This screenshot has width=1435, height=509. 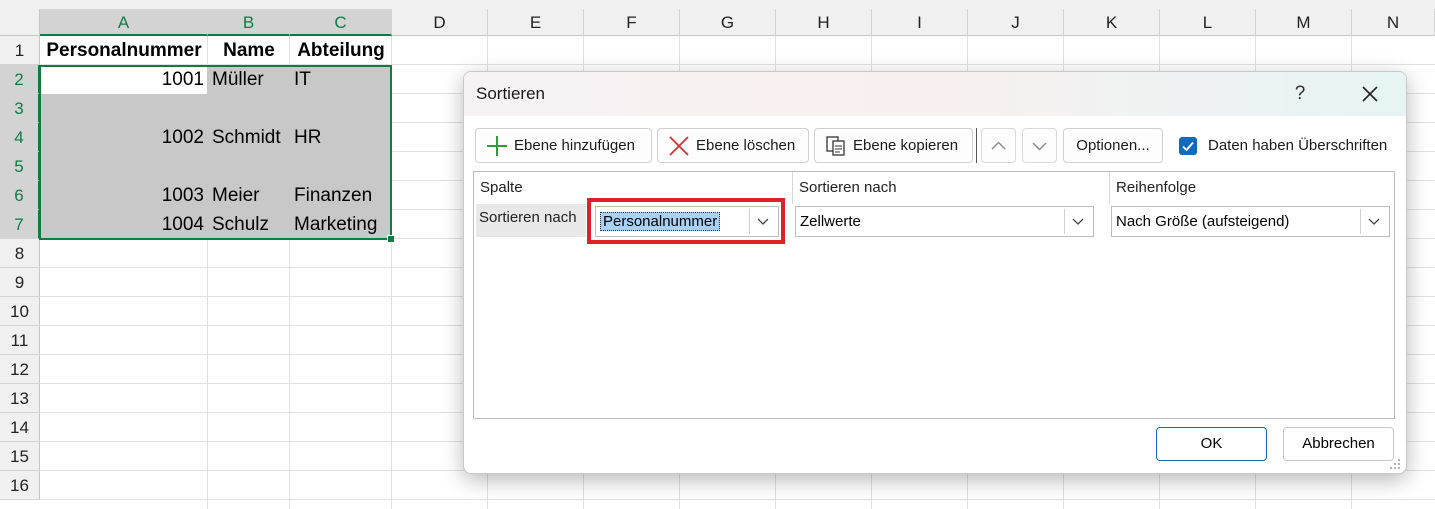 What do you see at coordinates (737, 499) in the screenshot?
I see `gridline` at bounding box center [737, 499].